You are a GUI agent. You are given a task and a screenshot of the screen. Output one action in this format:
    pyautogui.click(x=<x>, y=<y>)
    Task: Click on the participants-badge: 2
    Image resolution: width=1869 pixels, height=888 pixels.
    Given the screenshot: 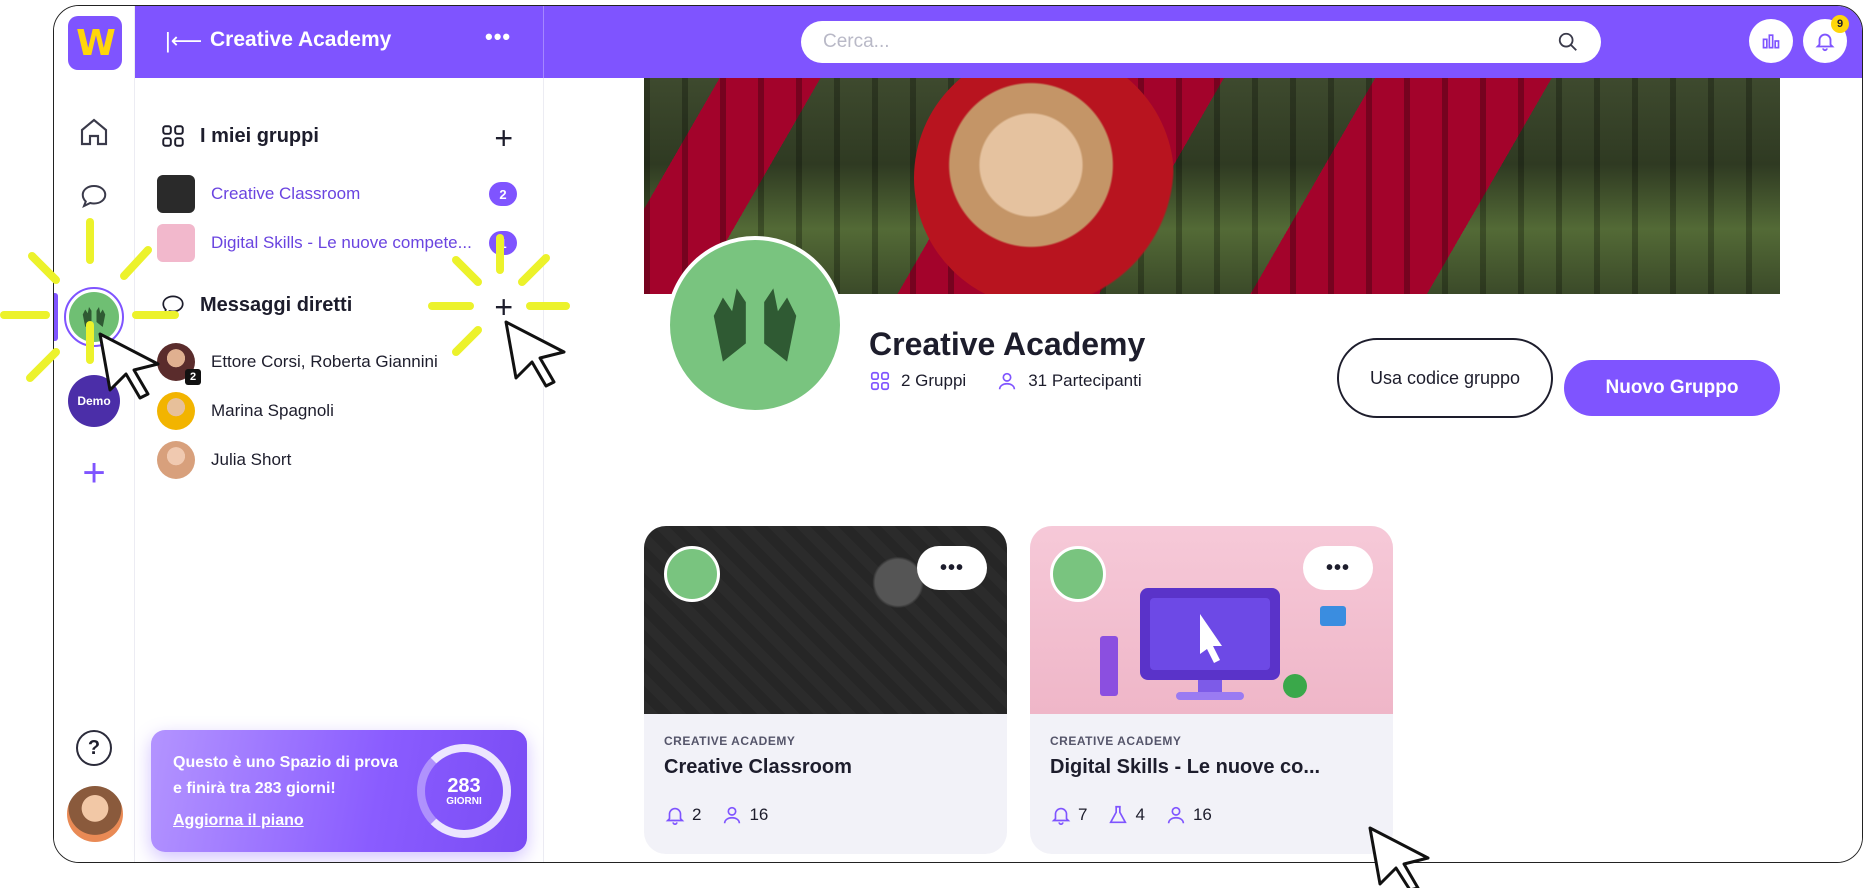 What is the action you would take?
    pyautogui.click(x=193, y=377)
    